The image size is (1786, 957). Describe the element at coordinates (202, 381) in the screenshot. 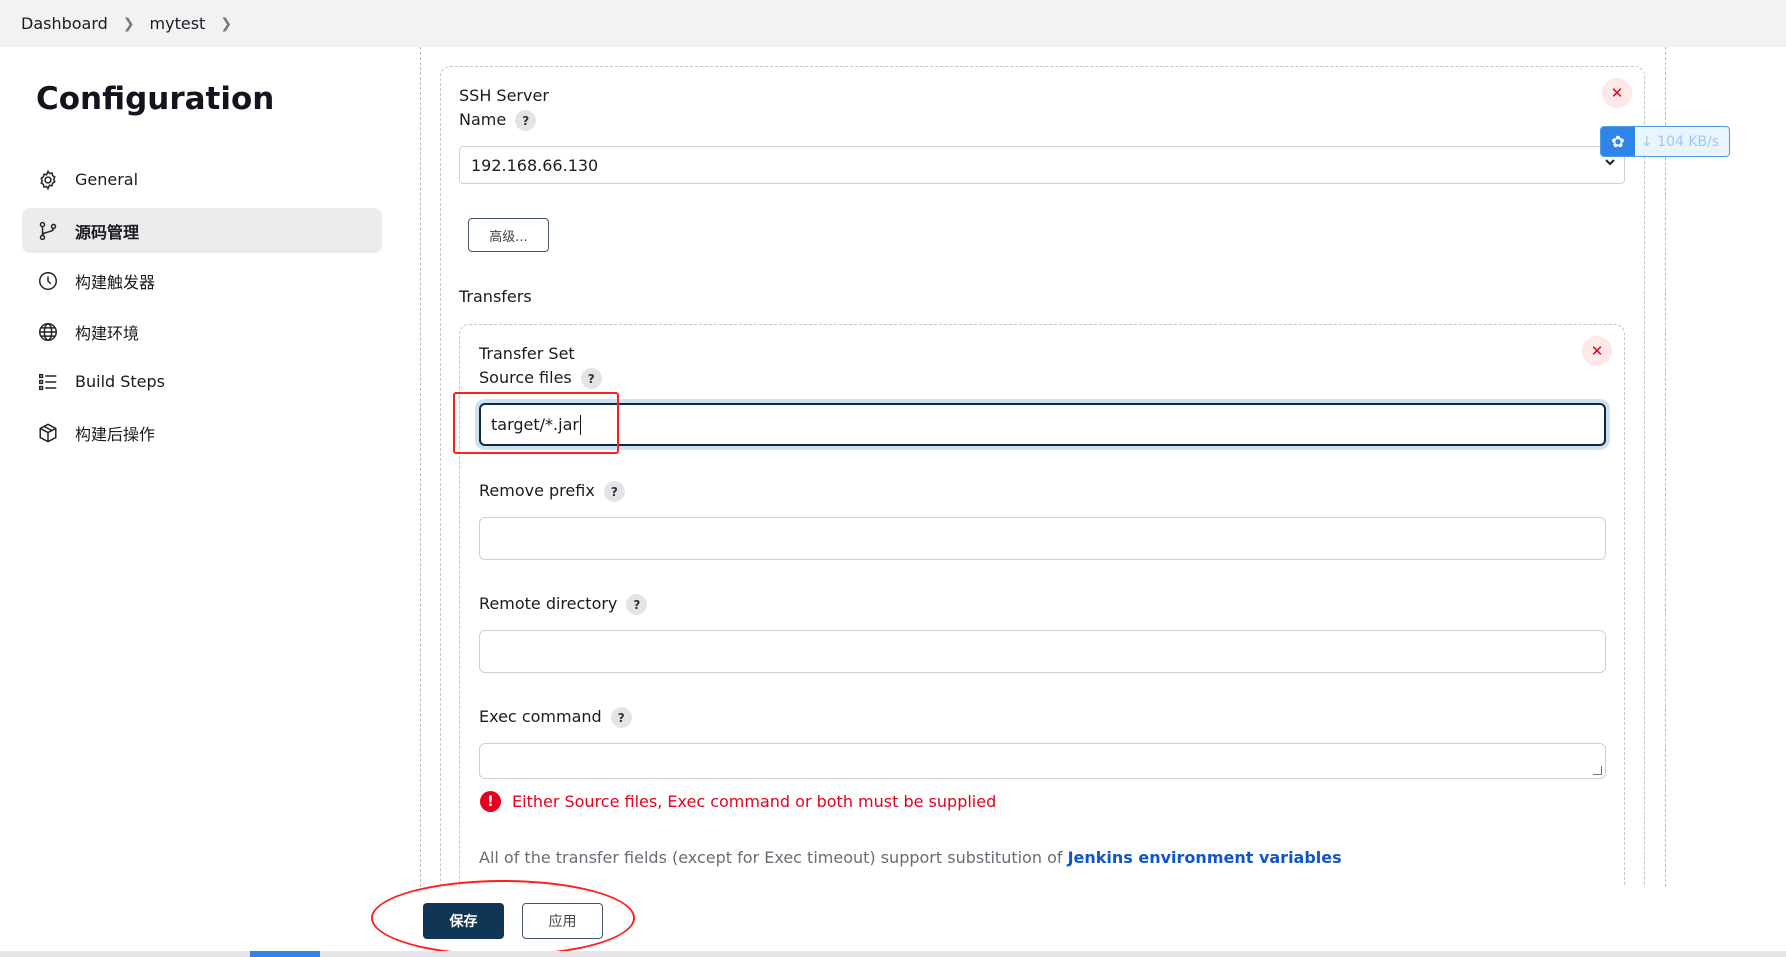

I see `sidebar-item-build-steps: Build Steps` at that location.